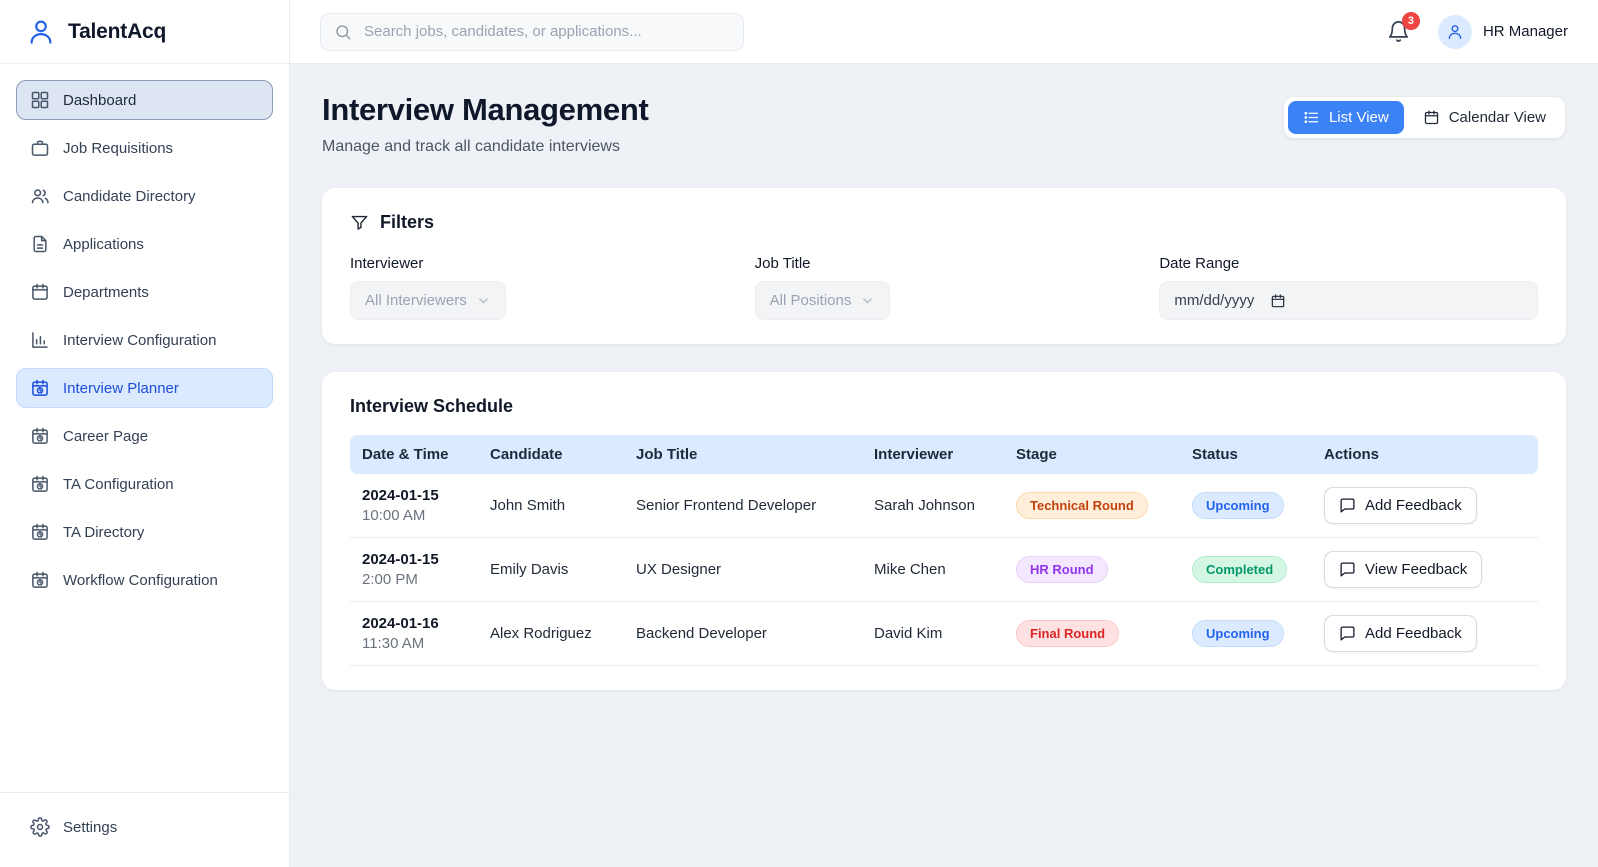 This screenshot has height=867, width=1598. I want to click on interviewer-select: All Interviewers, so click(428, 300).